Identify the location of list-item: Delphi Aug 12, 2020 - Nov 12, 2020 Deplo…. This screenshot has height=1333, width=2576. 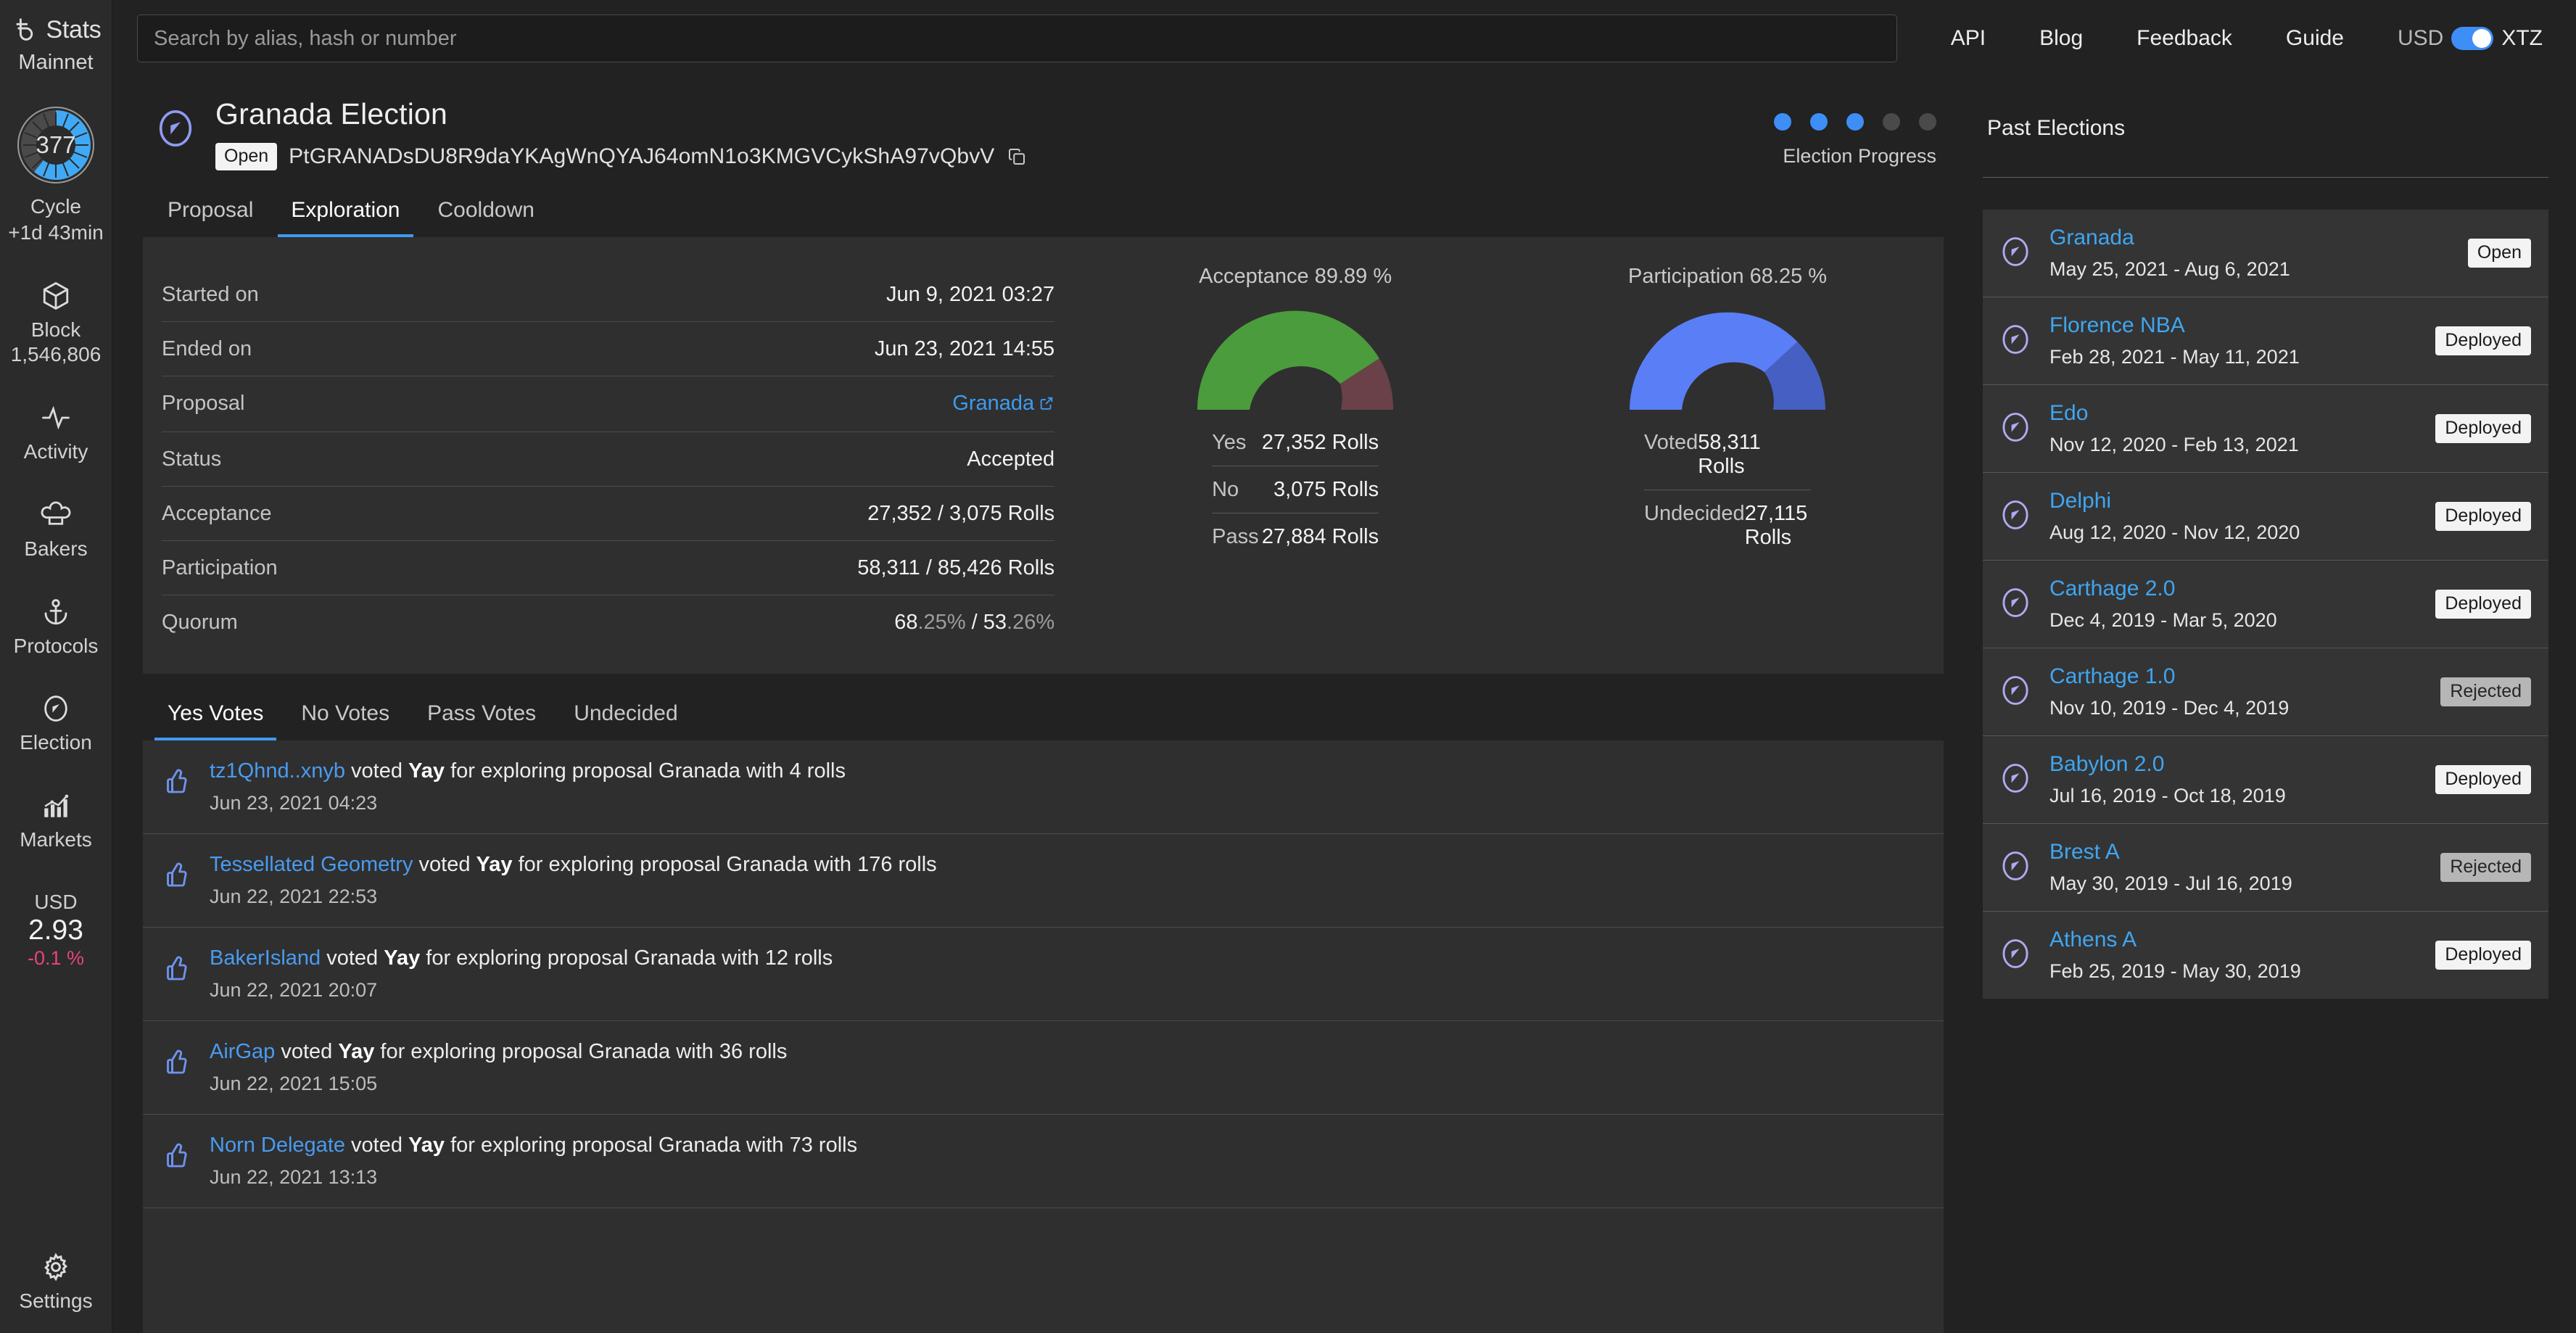
(2265, 517).